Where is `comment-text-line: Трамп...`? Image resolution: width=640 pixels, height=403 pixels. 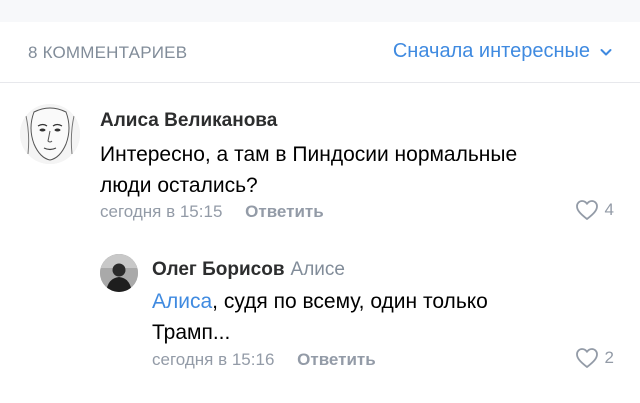 comment-text-line: Трамп... is located at coordinates (191, 332).